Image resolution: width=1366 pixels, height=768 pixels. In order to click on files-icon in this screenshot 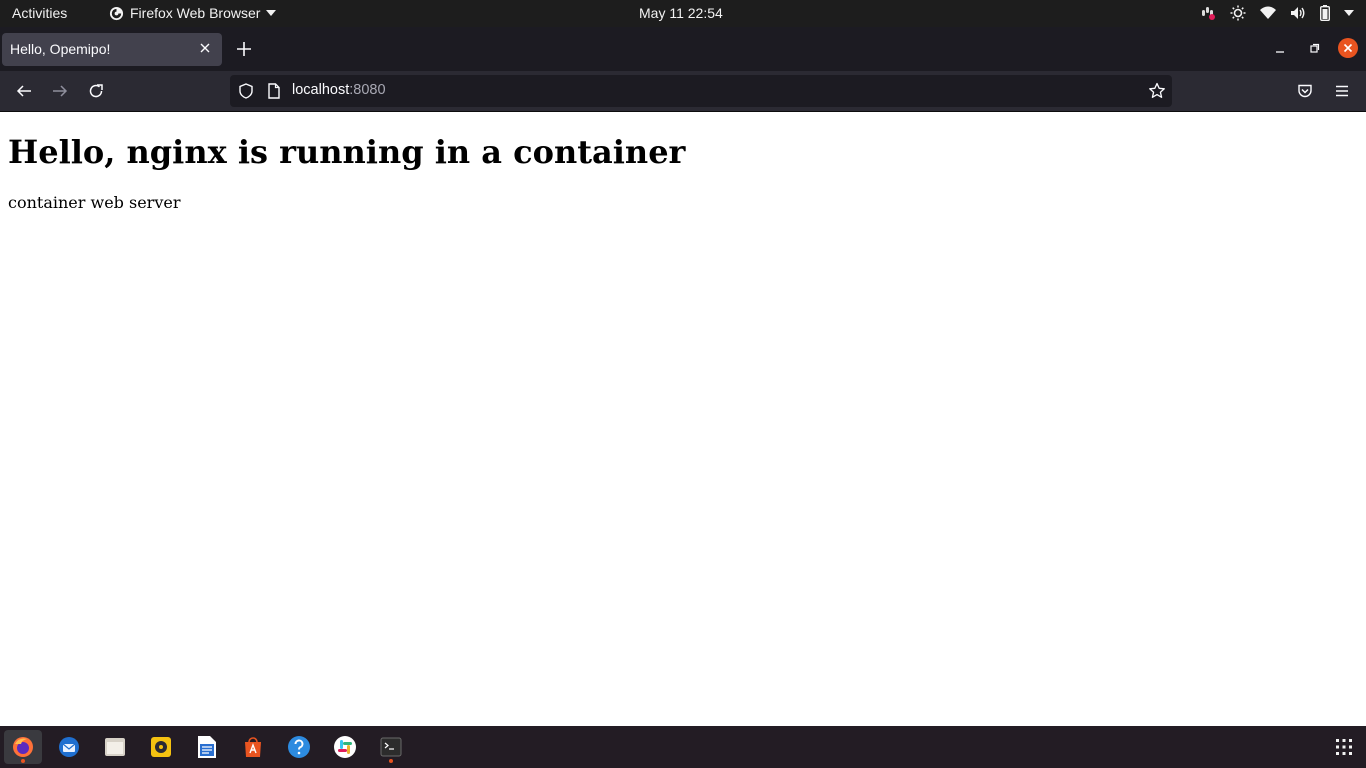, I will do `click(115, 747)`.